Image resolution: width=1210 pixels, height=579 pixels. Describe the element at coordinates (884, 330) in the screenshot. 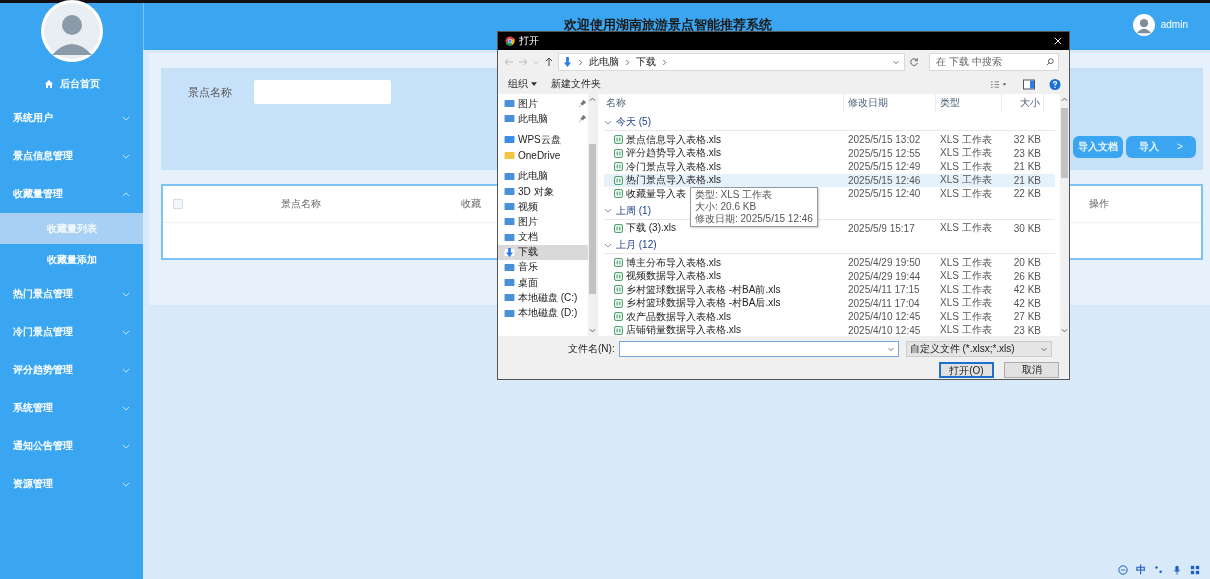

I see `modified-date: 2025/4/10 12:45` at that location.